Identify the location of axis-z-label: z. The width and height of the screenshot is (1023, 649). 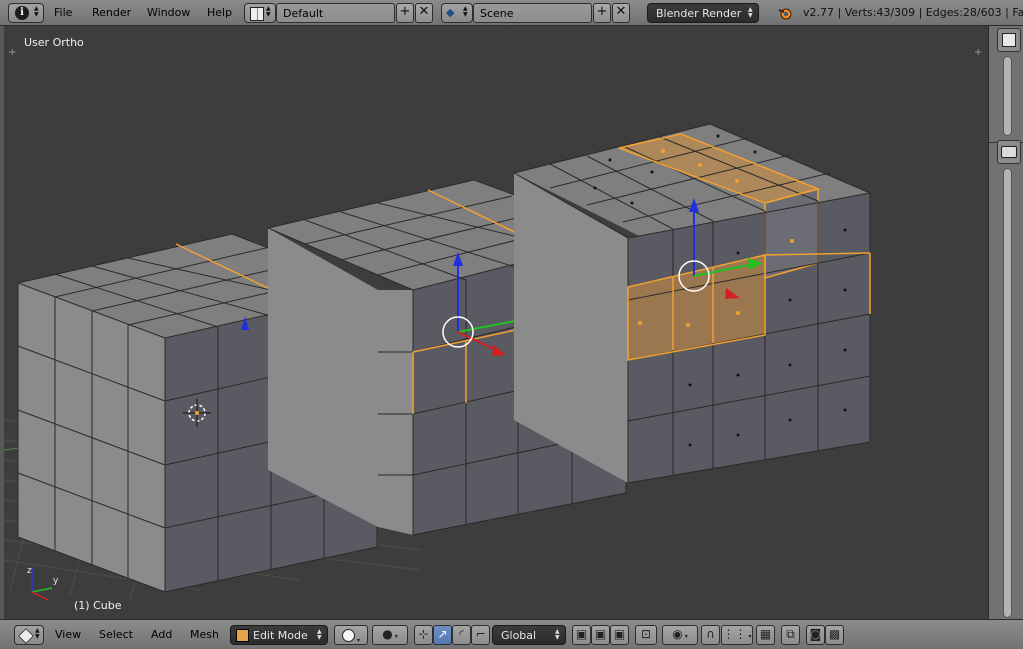
(29, 571).